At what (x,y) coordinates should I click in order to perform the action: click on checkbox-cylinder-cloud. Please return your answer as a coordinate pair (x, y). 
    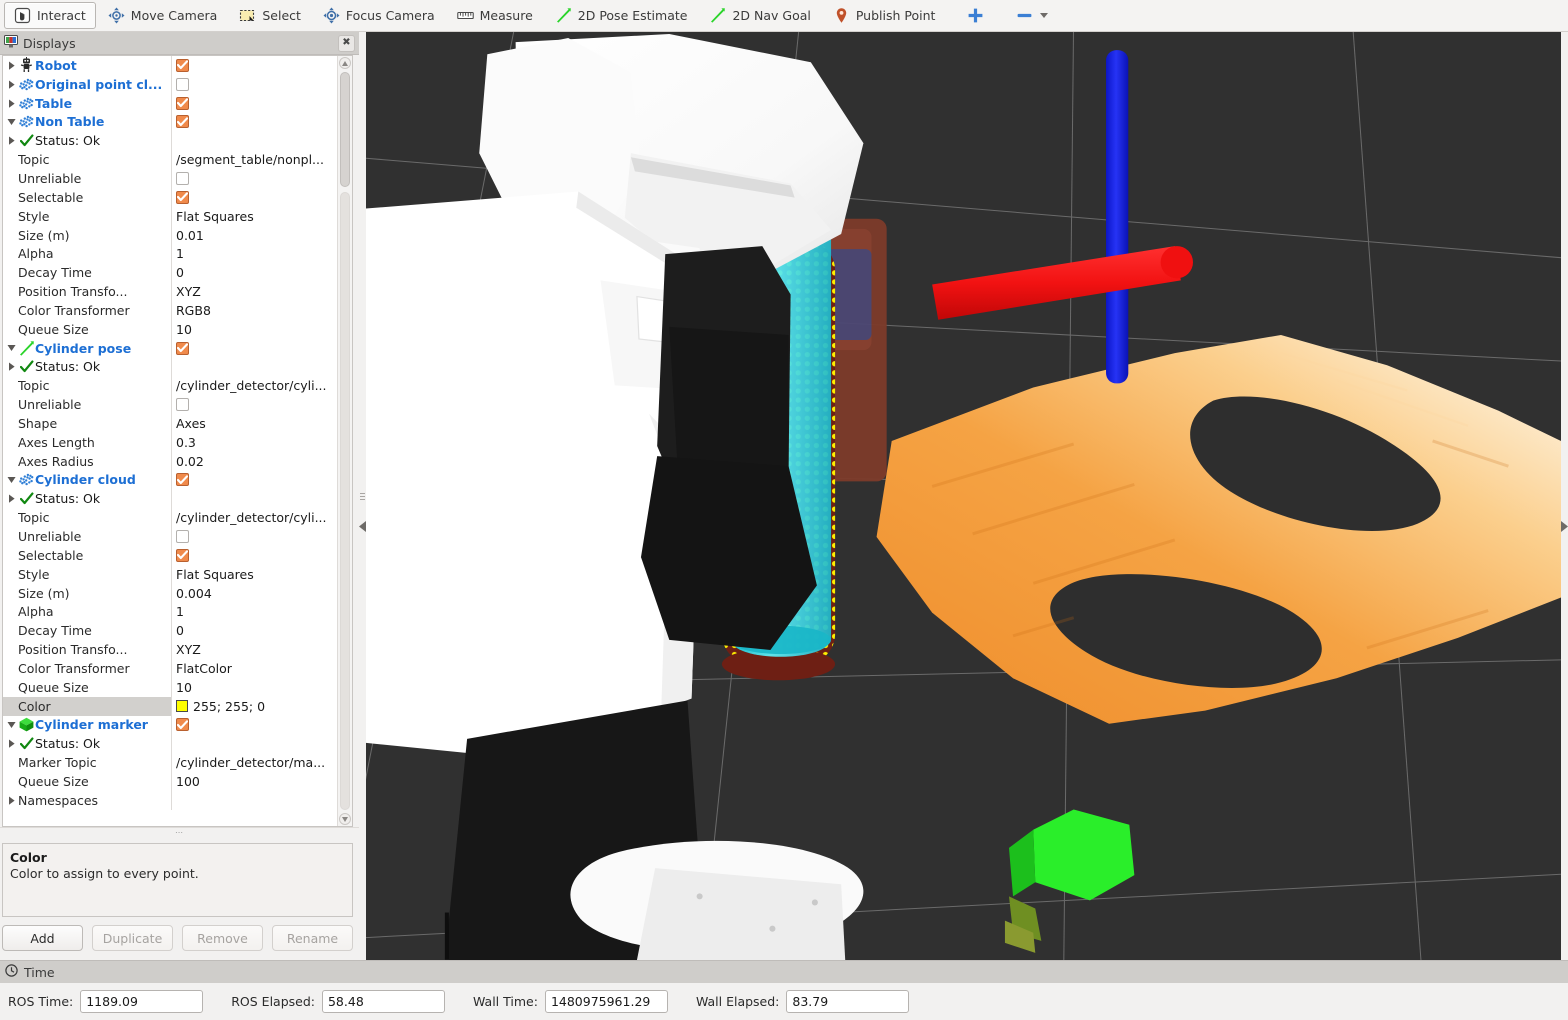
    Looking at the image, I should click on (182, 480).